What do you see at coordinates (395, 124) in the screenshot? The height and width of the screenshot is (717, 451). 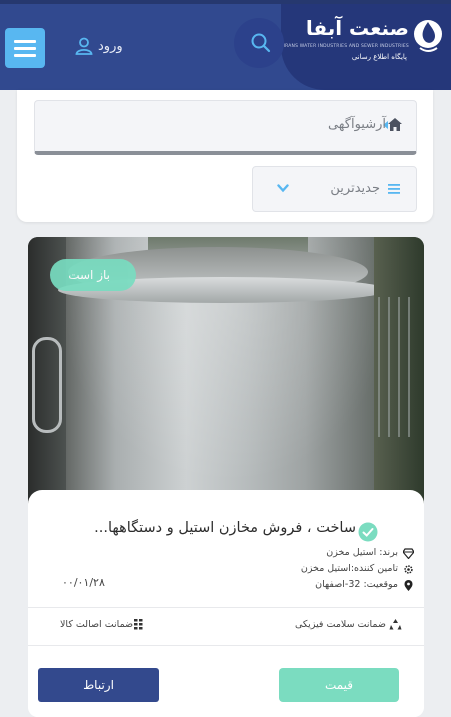 I see `home-icon` at bounding box center [395, 124].